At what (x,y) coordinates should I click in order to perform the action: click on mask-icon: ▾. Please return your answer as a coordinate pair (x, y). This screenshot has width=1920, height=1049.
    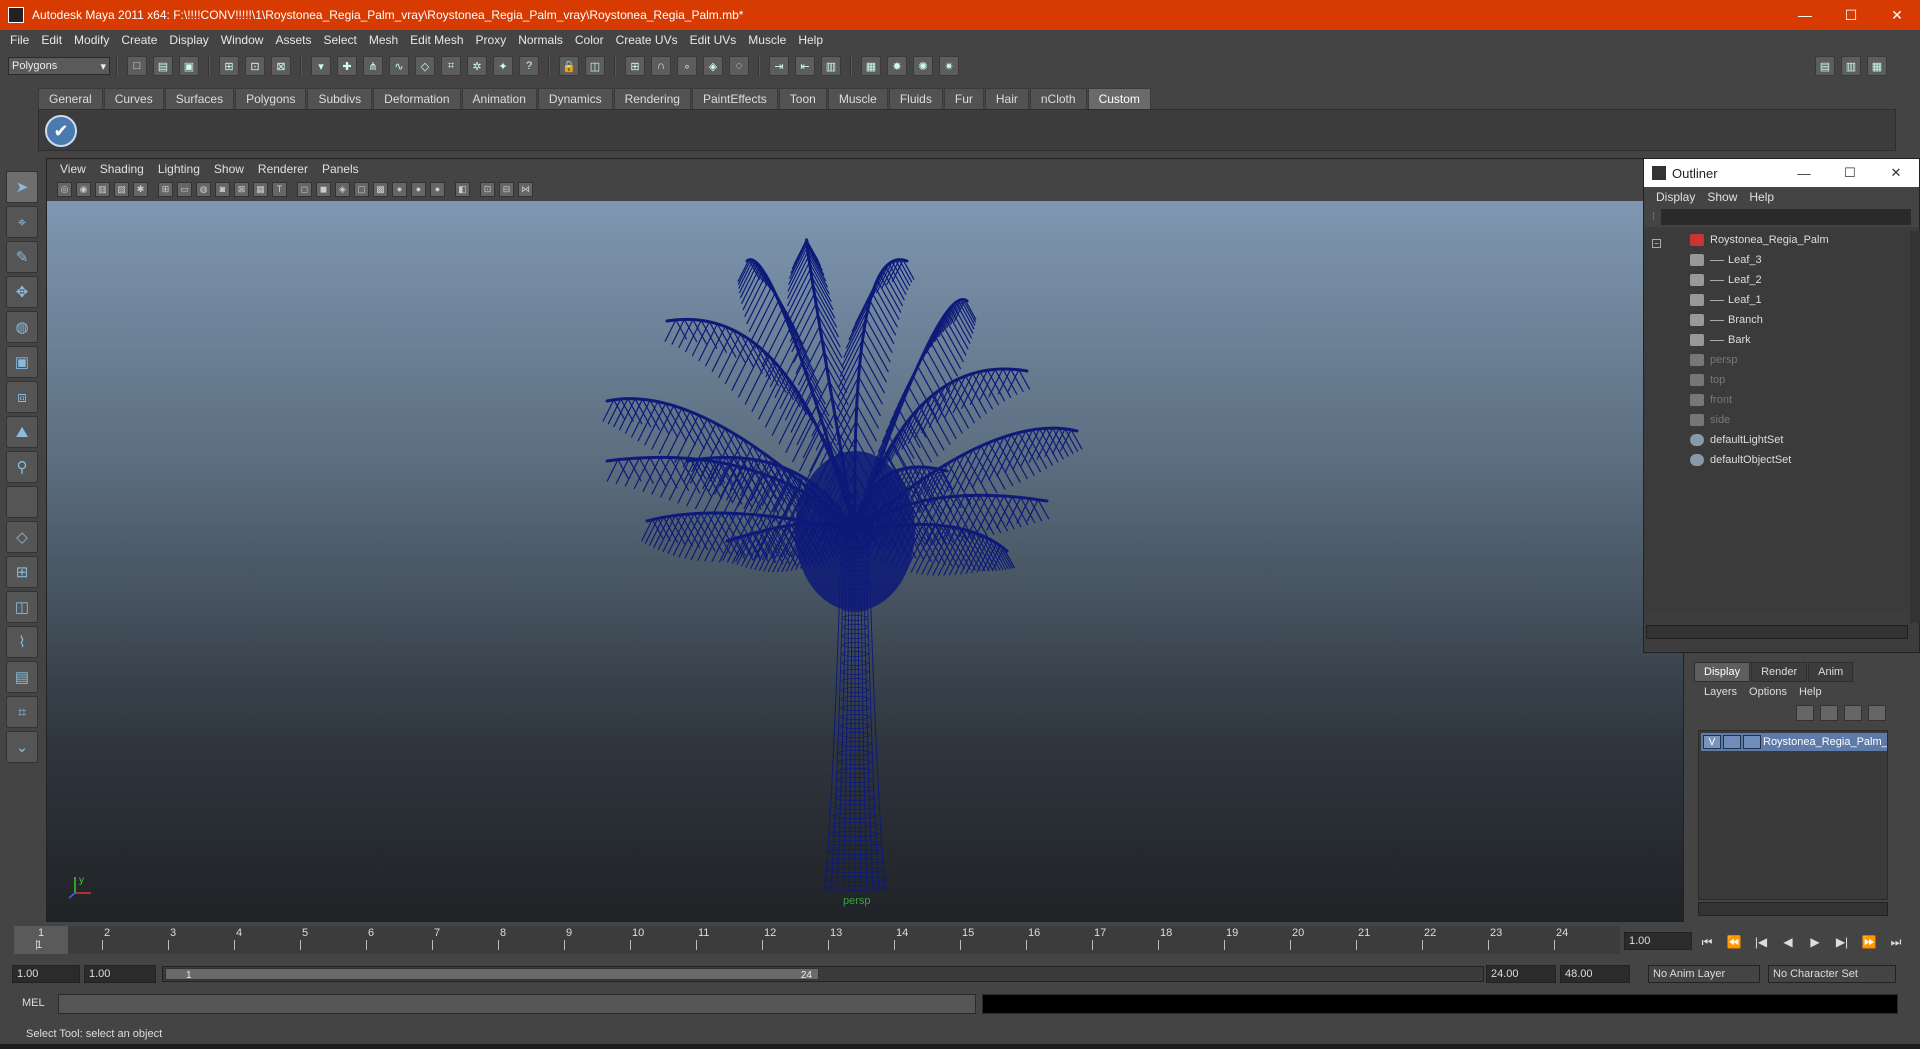
    Looking at the image, I should click on (321, 66).